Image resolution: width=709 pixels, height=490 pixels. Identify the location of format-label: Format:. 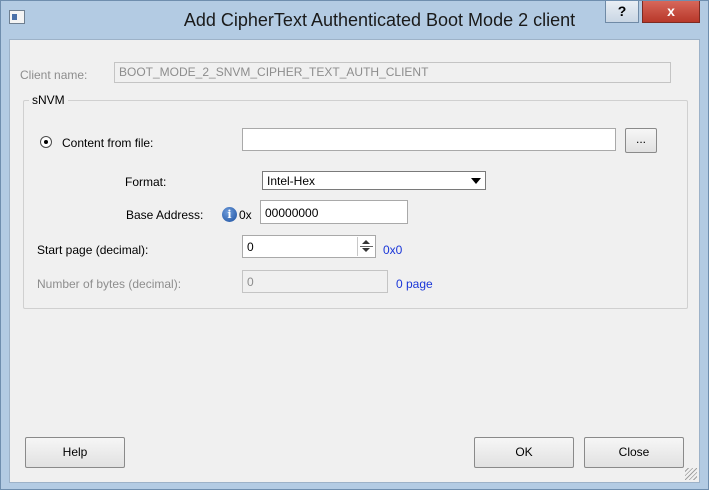
(146, 182).